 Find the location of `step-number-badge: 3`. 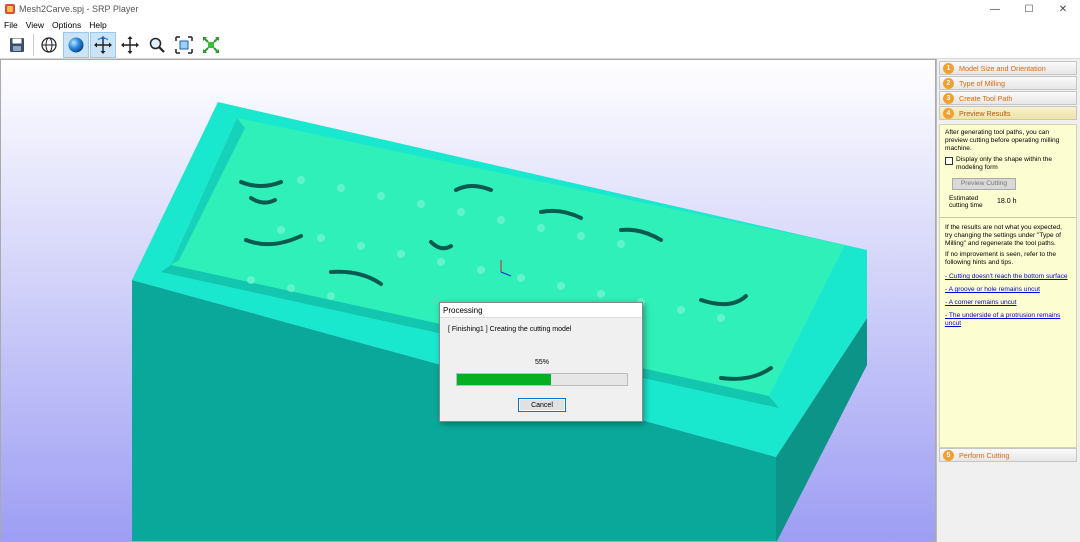

step-number-badge: 3 is located at coordinates (948, 98).